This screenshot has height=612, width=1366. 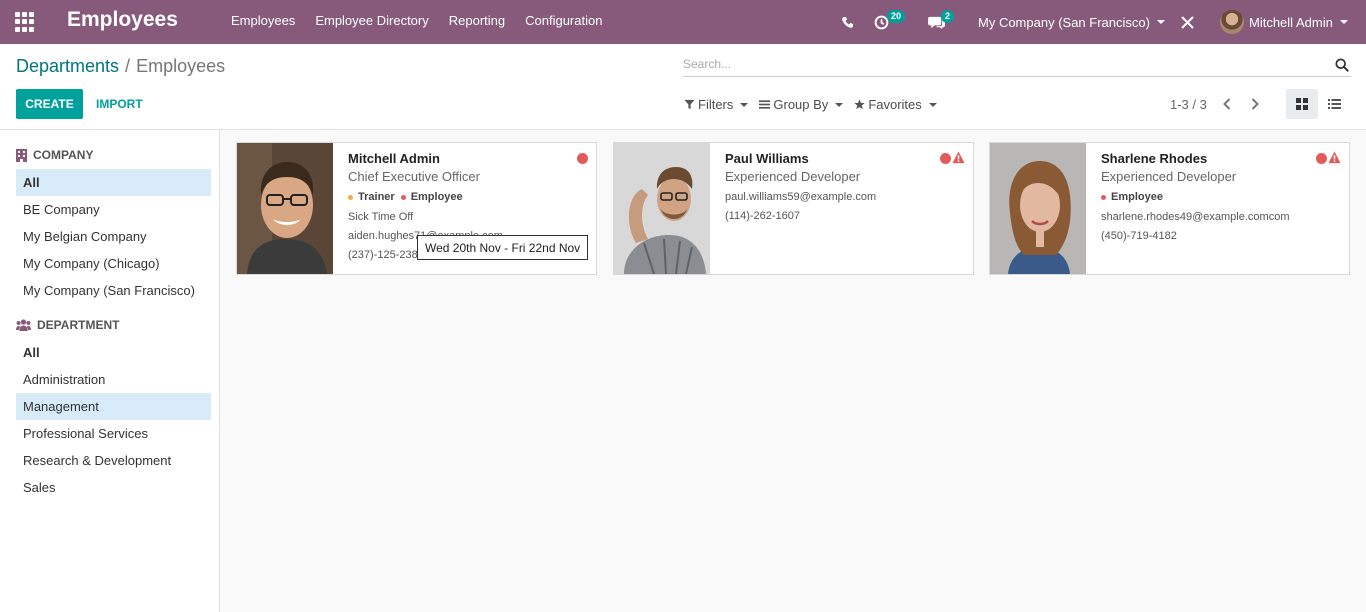 What do you see at coordinates (67, 66) in the screenshot?
I see `breadcrumb-departments: Departments` at bounding box center [67, 66].